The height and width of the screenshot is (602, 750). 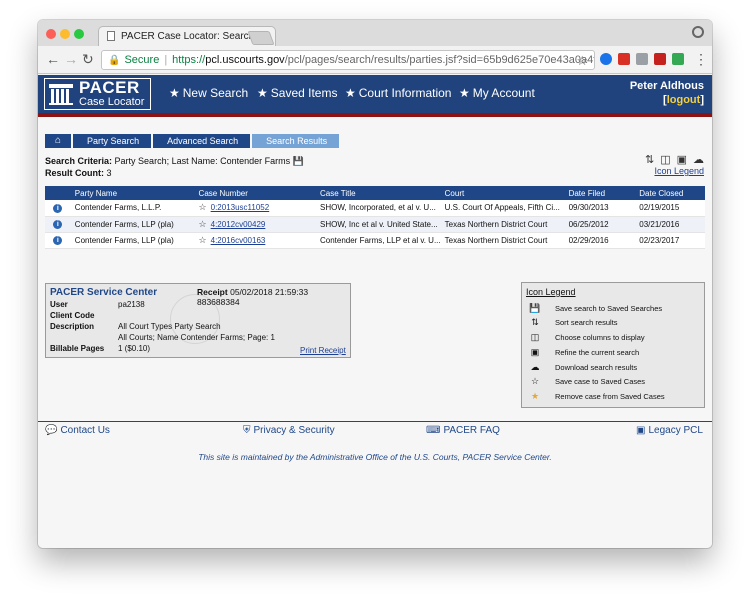 What do you see at coordinates (261, 38) in the screenshot?
I see `new-tab-button` at bounding box center [261, 38].